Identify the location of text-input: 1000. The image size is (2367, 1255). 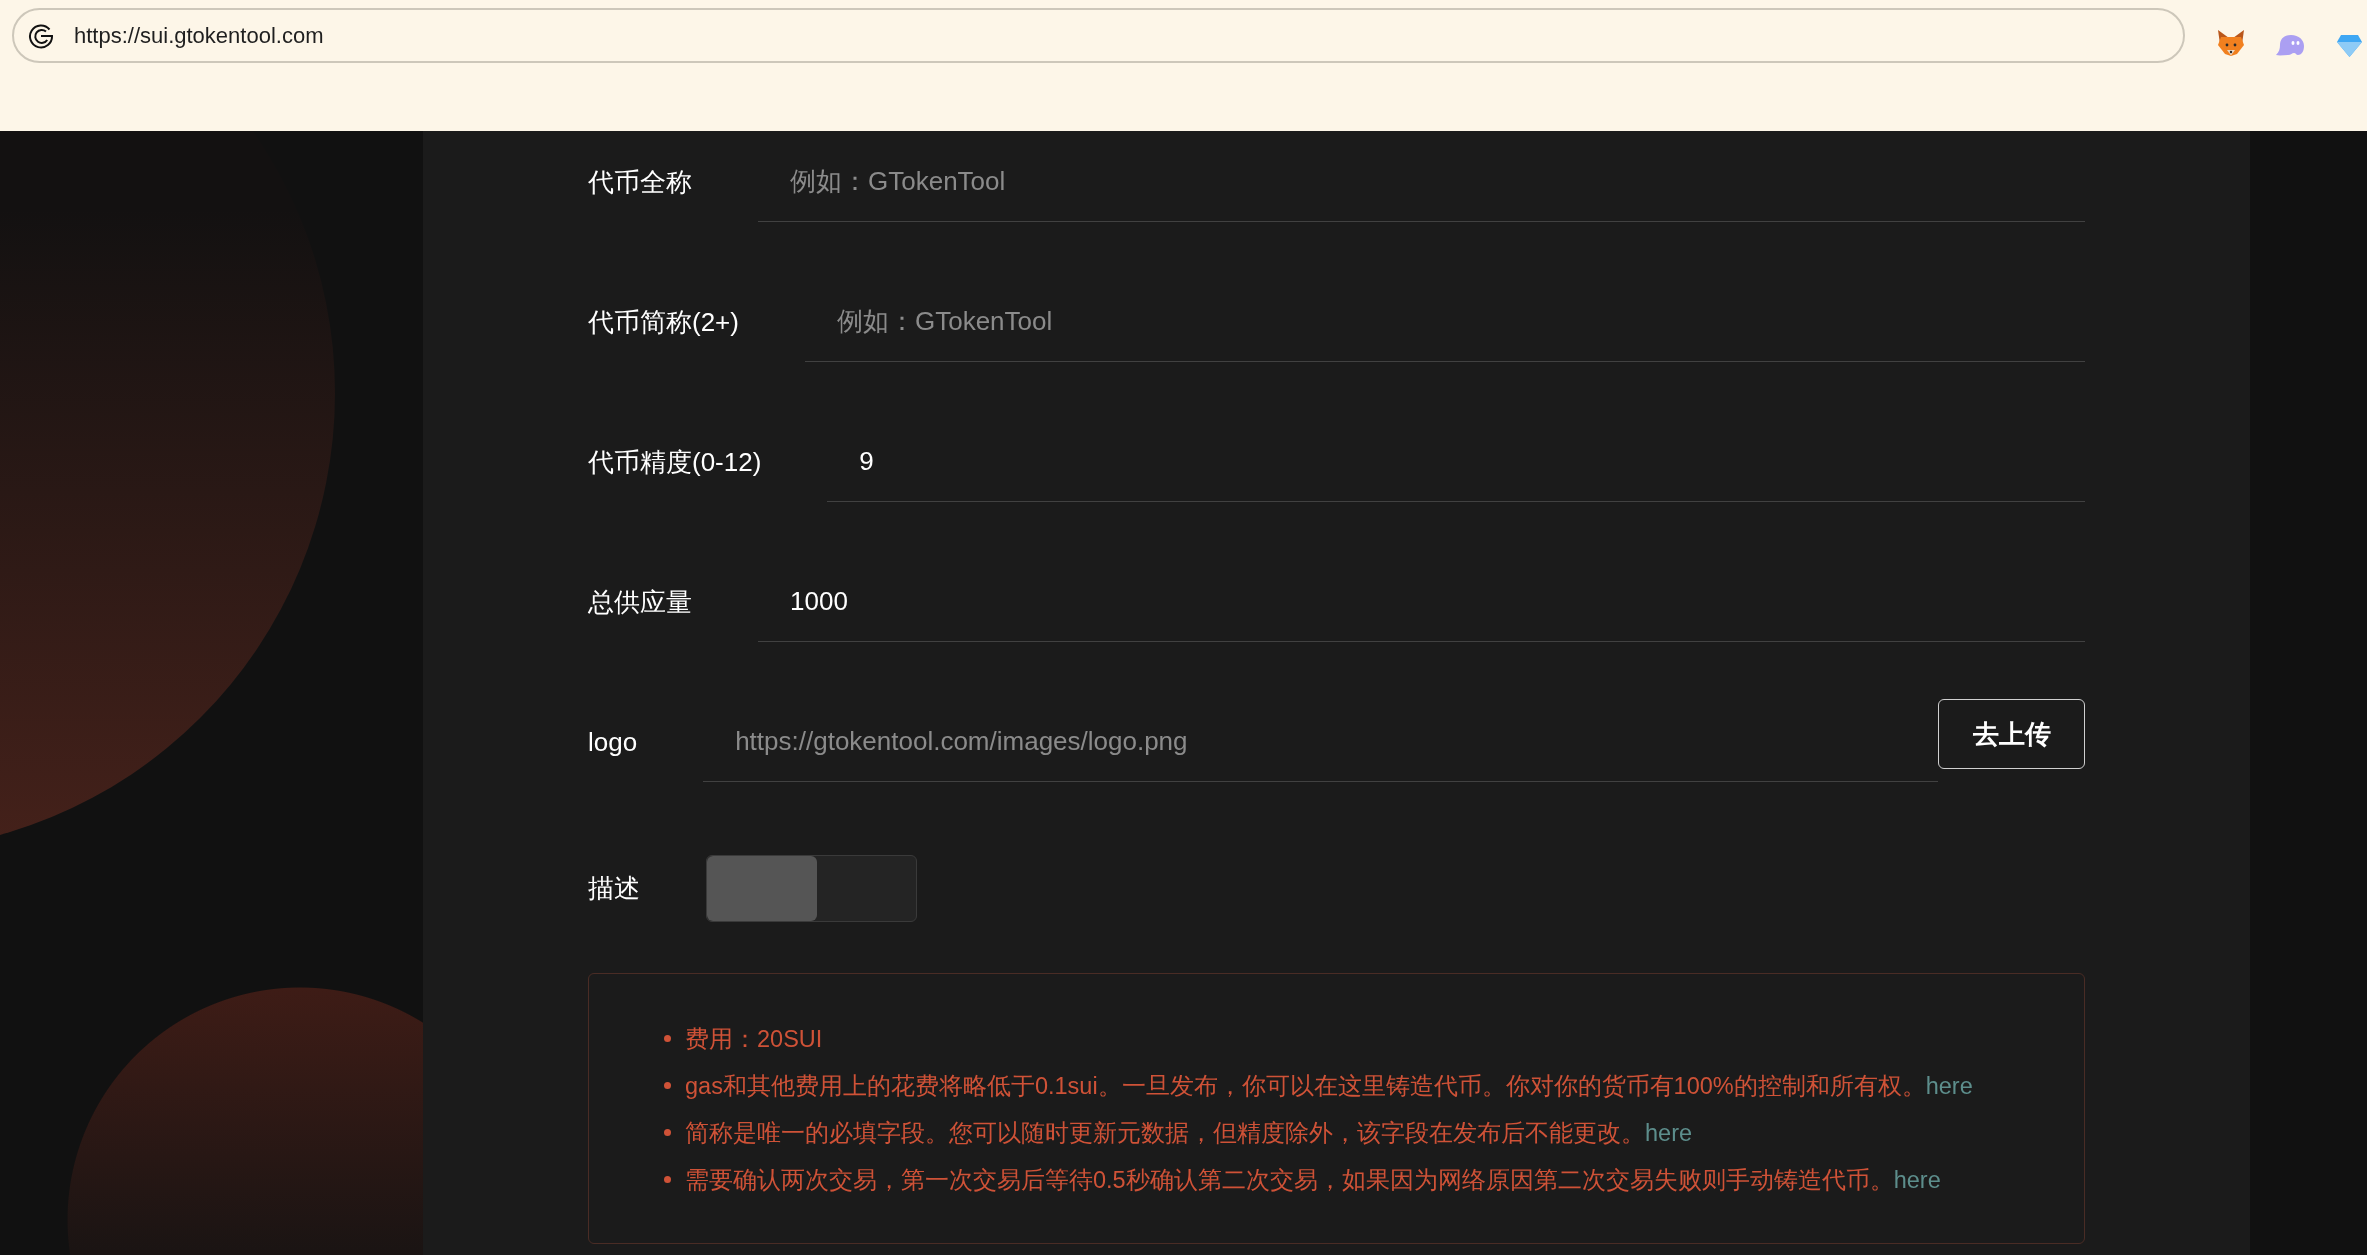
(1421, 602).